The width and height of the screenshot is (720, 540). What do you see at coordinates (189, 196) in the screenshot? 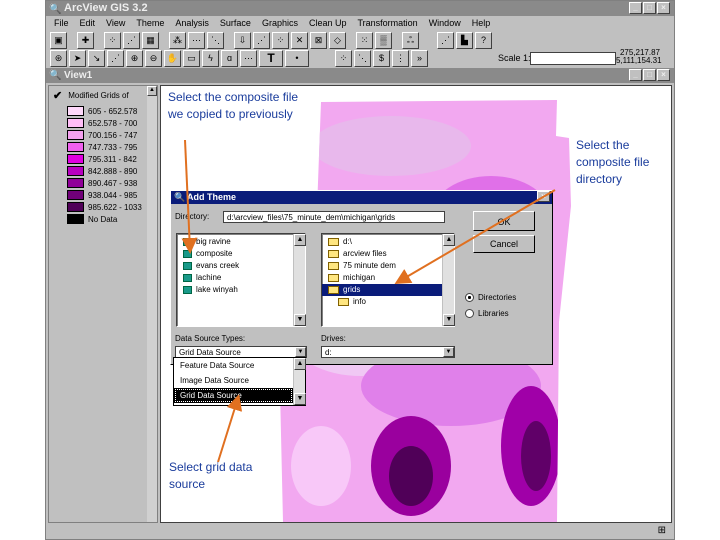
I see `arrow-to-composite` at bounding box center [189, 196].